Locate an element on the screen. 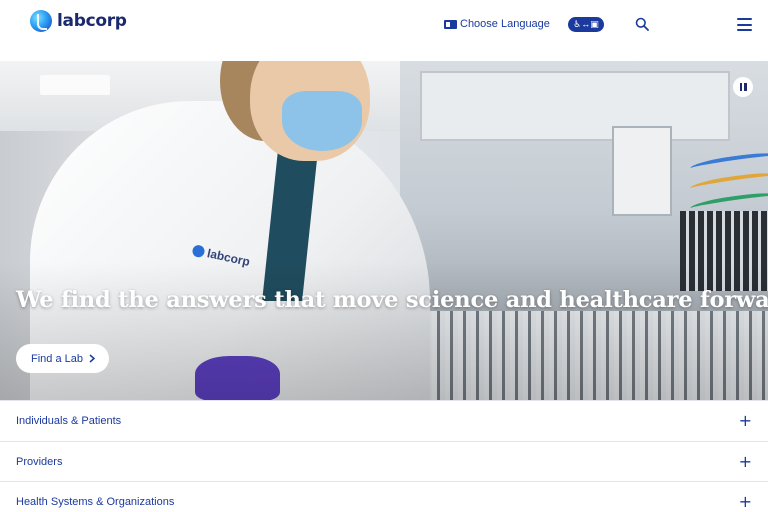  accordion-providers: Providers + is located at coordinates (384, 461).